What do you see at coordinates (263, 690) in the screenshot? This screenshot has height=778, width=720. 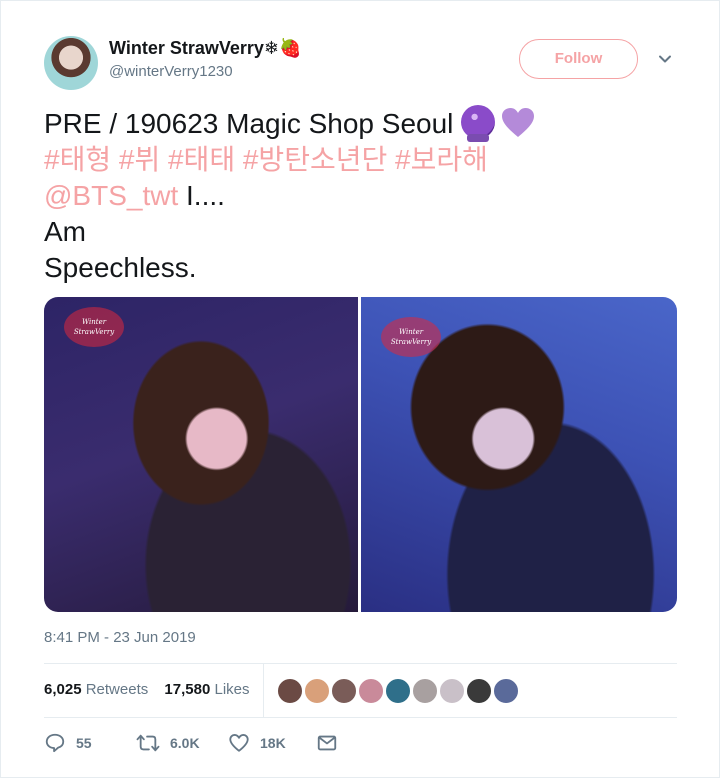 I see `stats-divider` at bounding box center [263, 690].